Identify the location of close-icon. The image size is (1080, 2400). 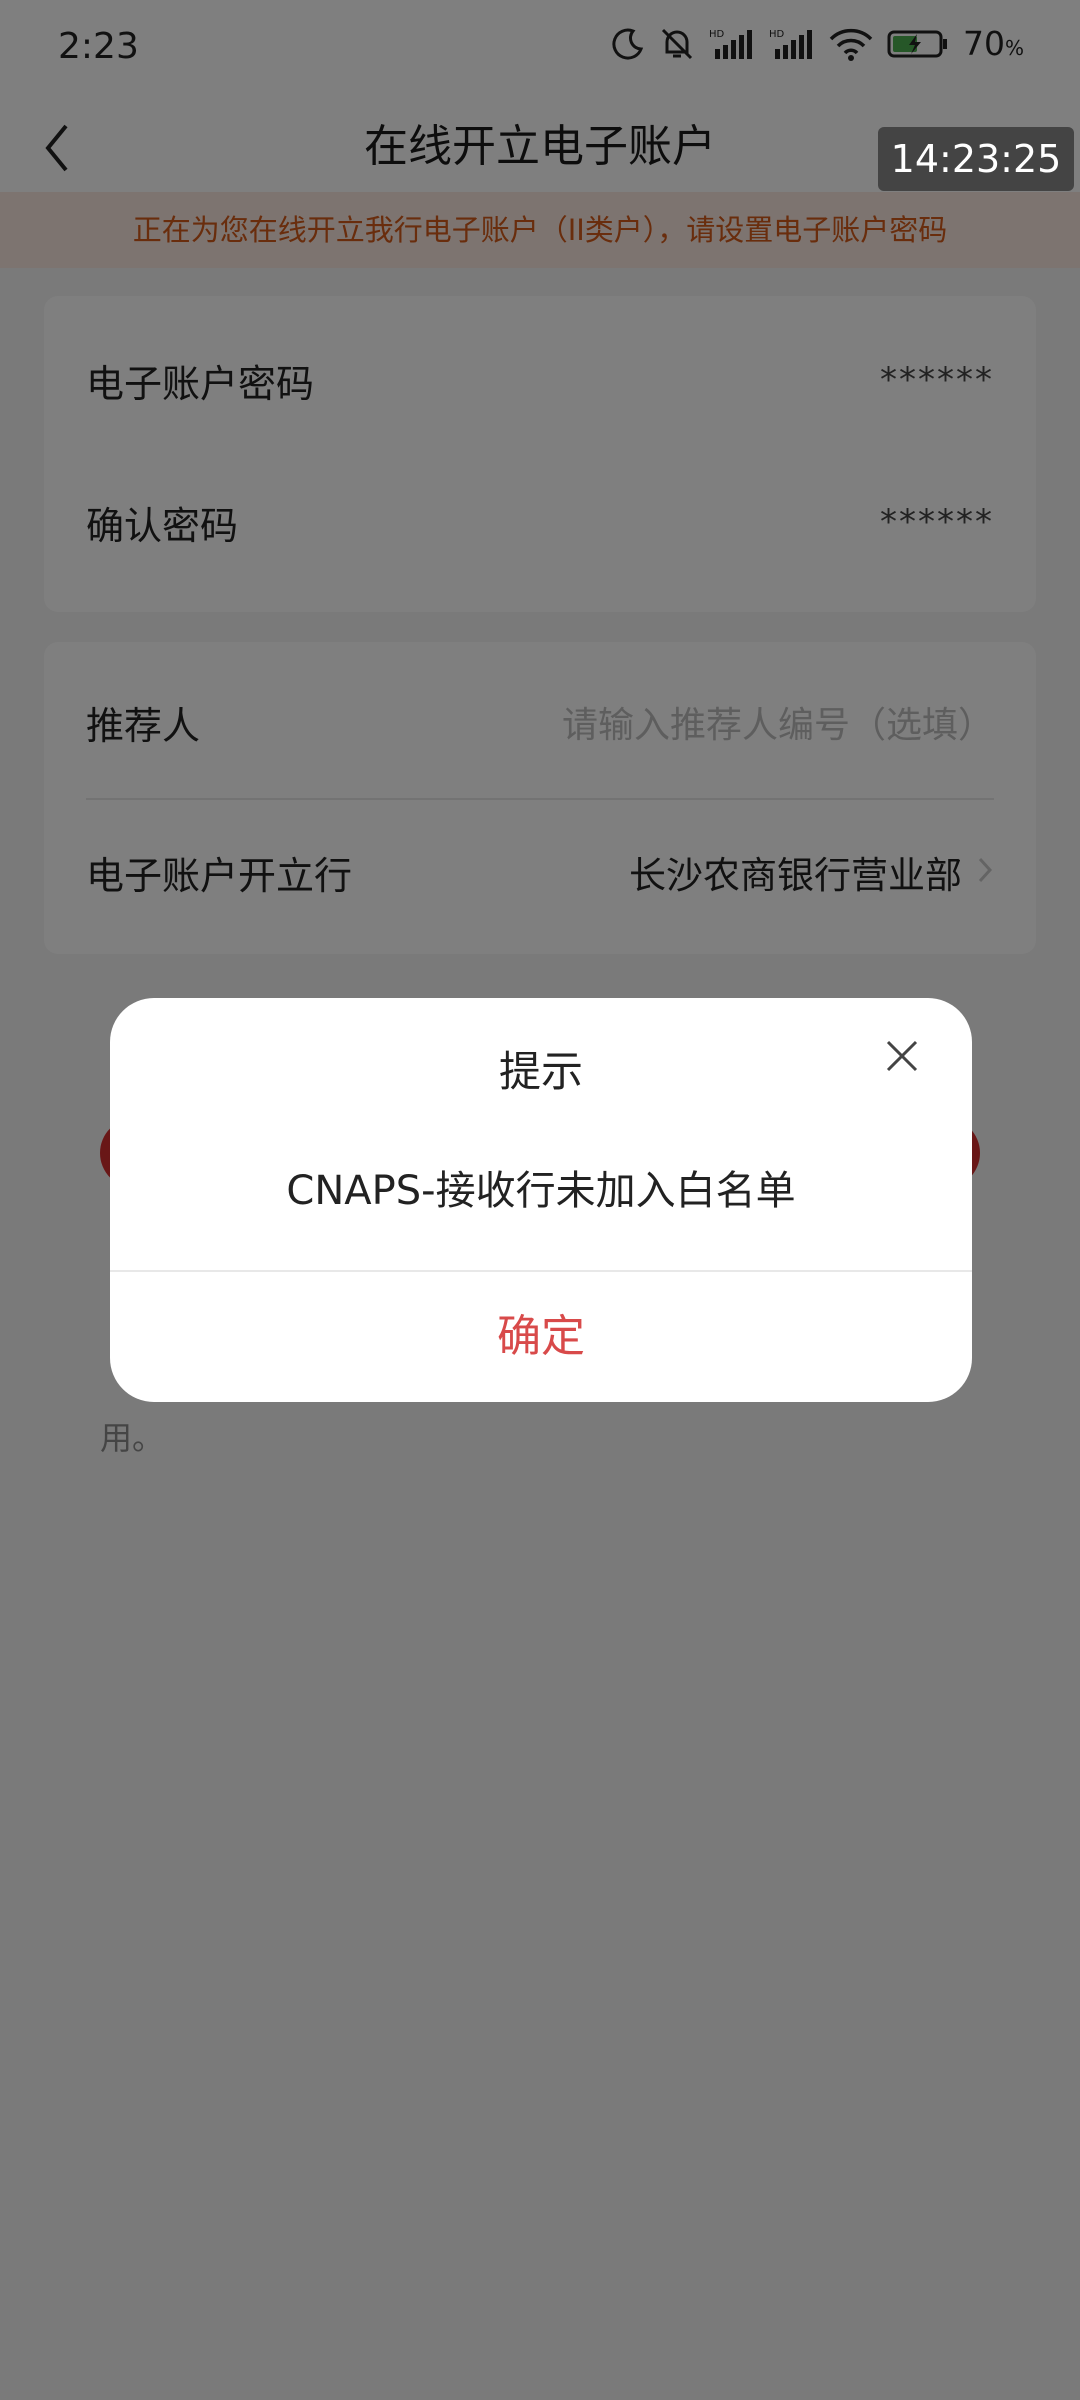
(902, 1056).